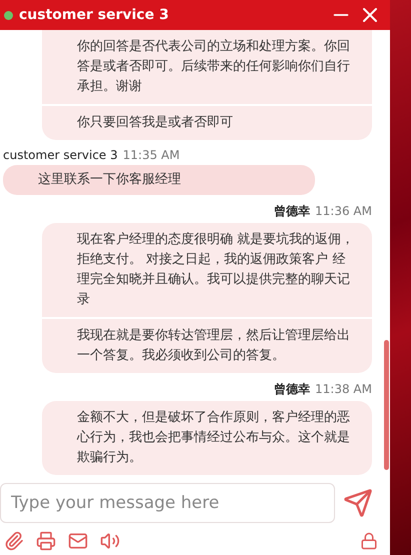 The width and height of the screenshot is (411, 555). What do you see at coordinates (109, 180) in the screenshot?
I see `message-text: 这里联系一下你客服经理` at bounding box center [109, 180].